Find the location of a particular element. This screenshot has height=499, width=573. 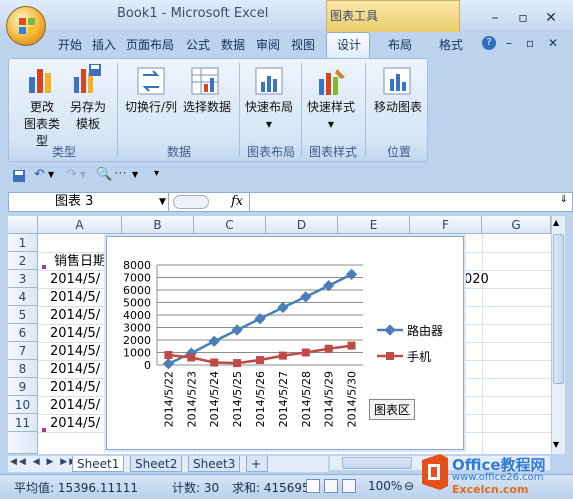

customize-qat-icon: ▾ is located at coordinates (156, 173).